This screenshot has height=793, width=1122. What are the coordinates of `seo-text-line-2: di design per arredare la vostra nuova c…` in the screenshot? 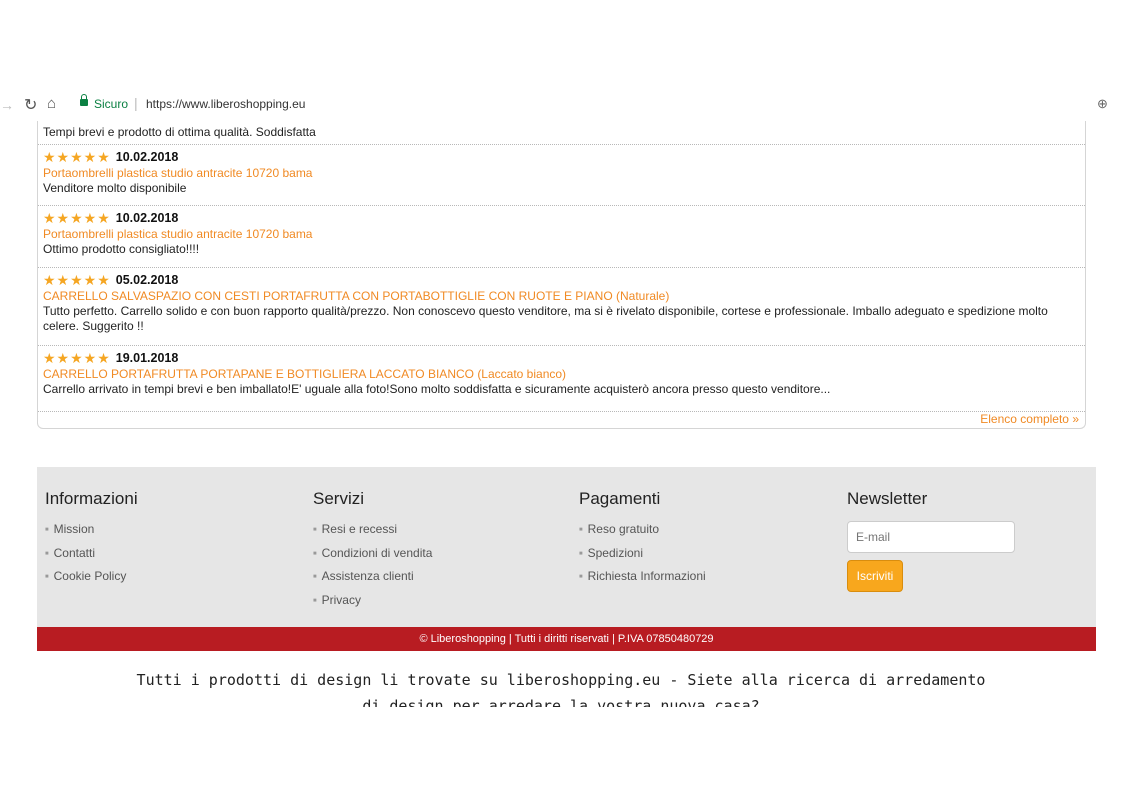 It's located at (561, 702).